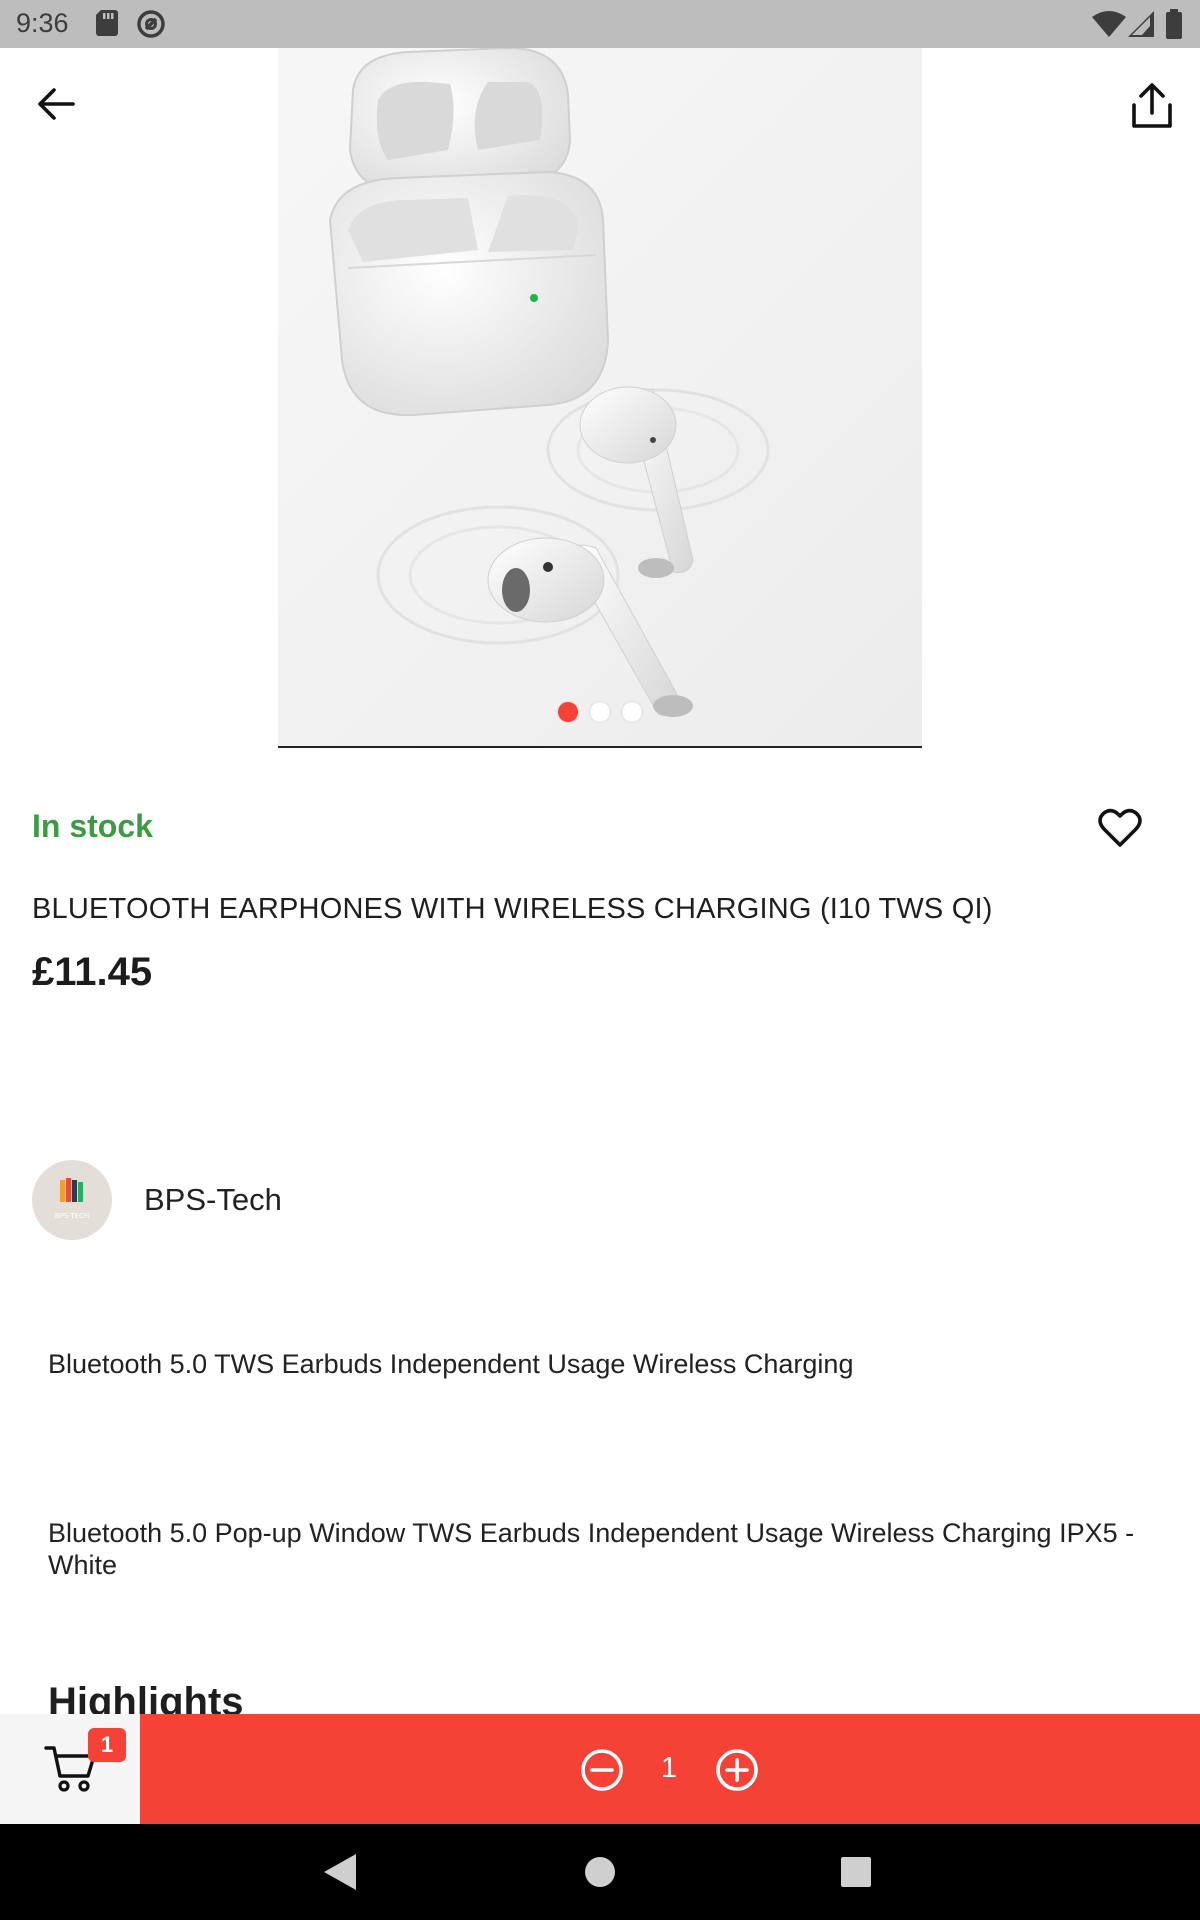 Image resolution: width=1200 pixels, height=1920 pixels. I want to click on nav-home-icon, so click(600, 1872).